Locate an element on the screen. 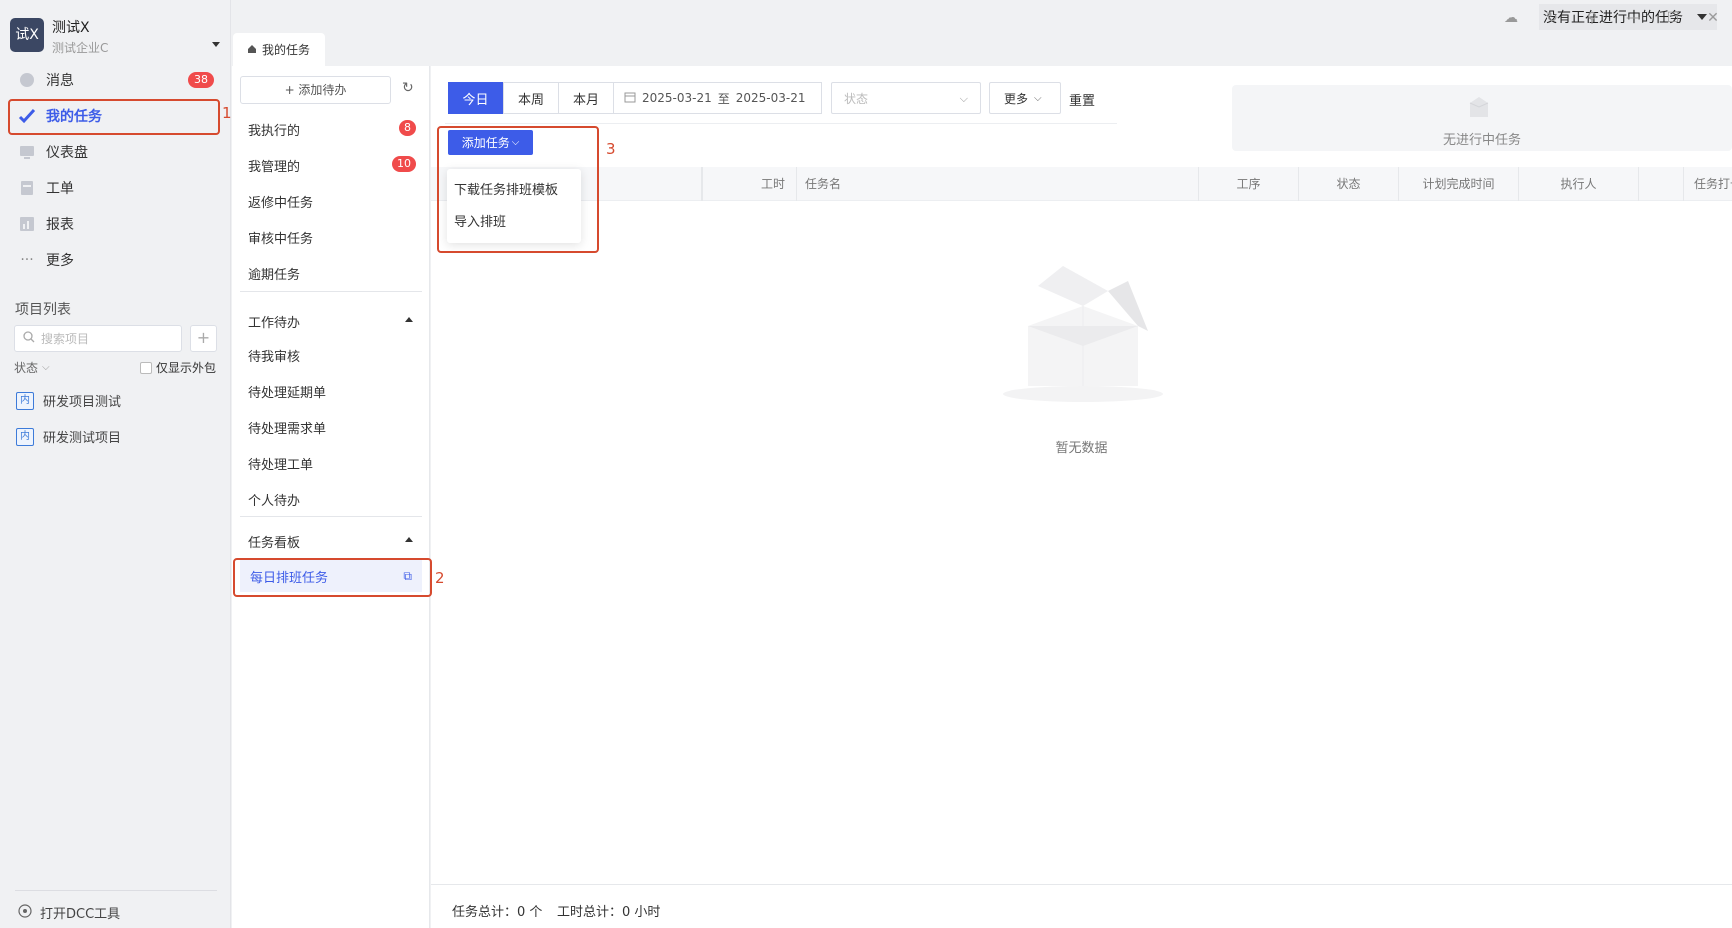 This screenshot has height=928, width=1732. group-work-todo: 工作待办 is located at coordinates (274, 321).